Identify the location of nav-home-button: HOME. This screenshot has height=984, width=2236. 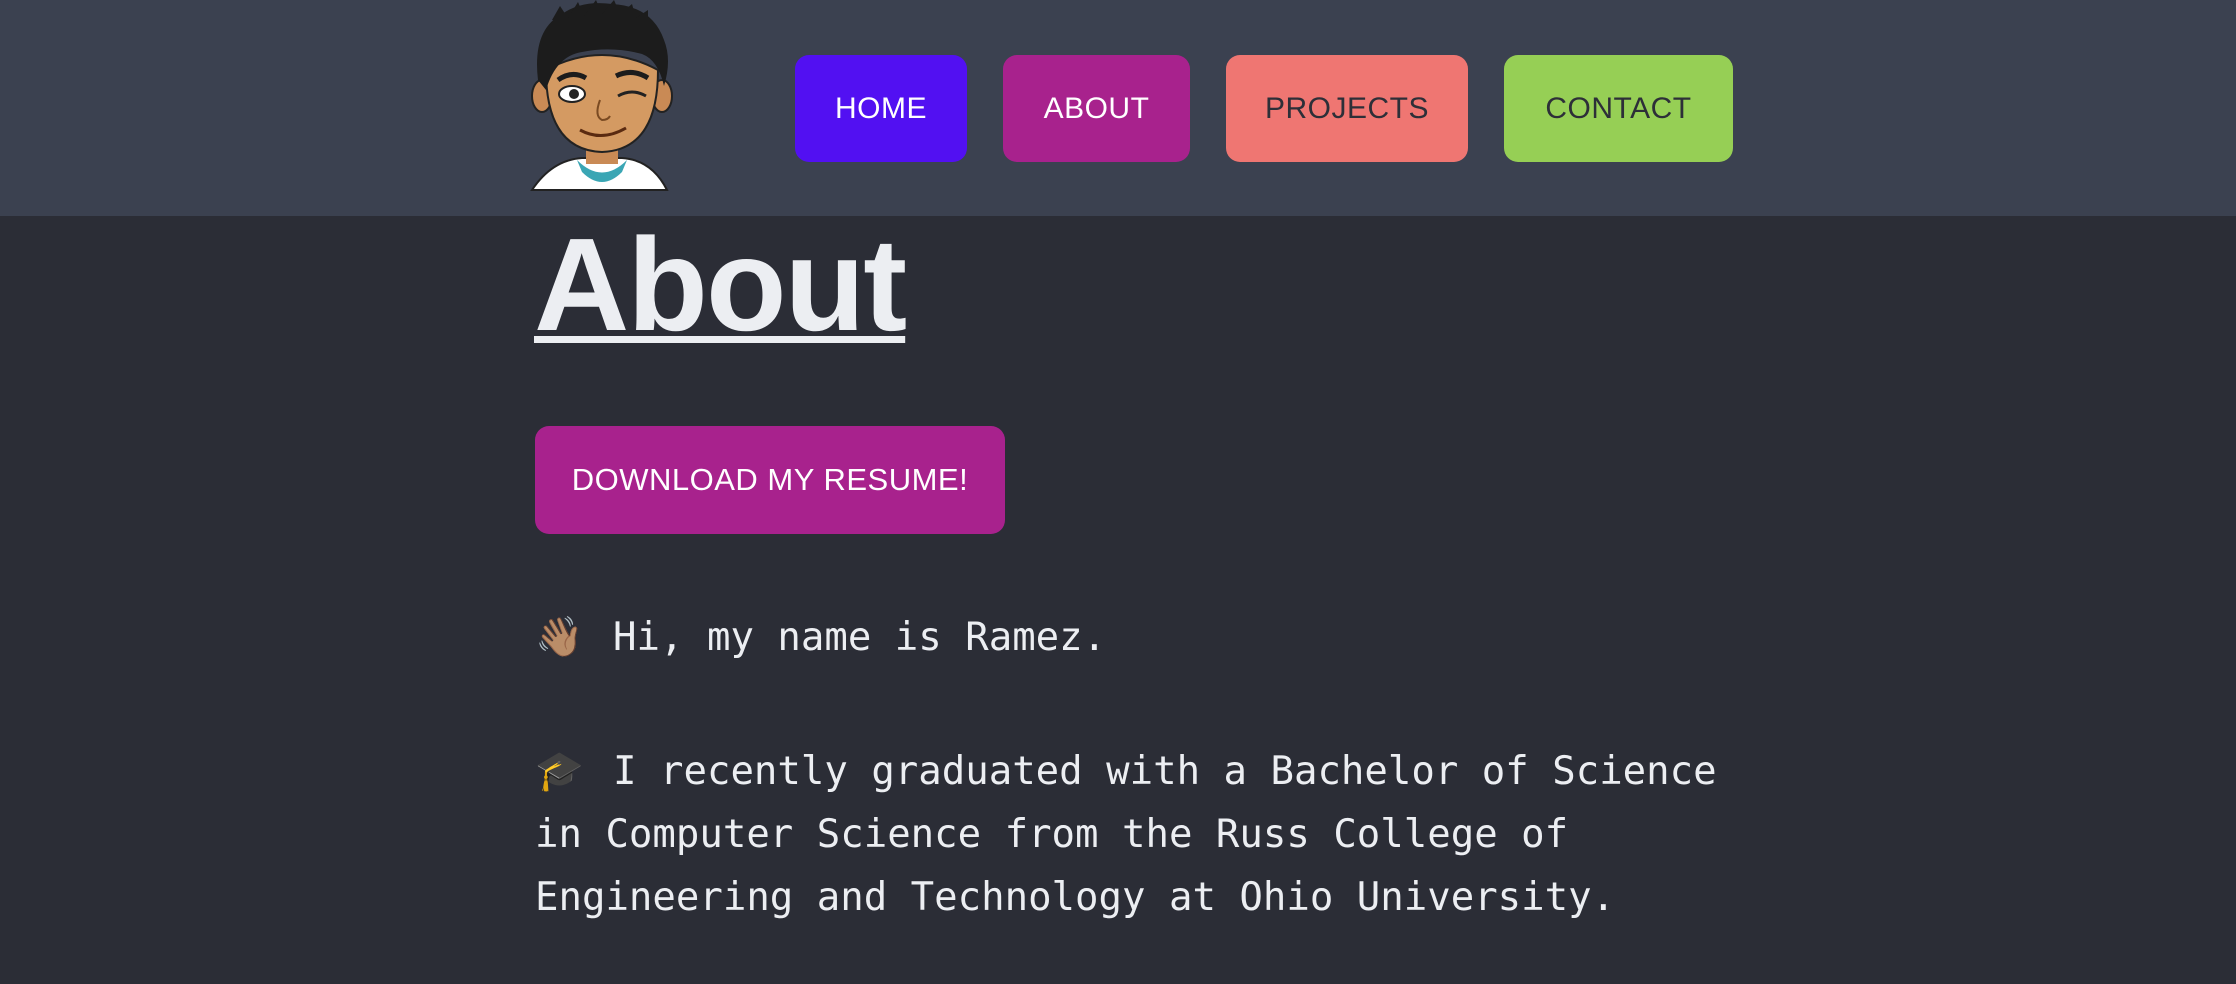
(881, 108).